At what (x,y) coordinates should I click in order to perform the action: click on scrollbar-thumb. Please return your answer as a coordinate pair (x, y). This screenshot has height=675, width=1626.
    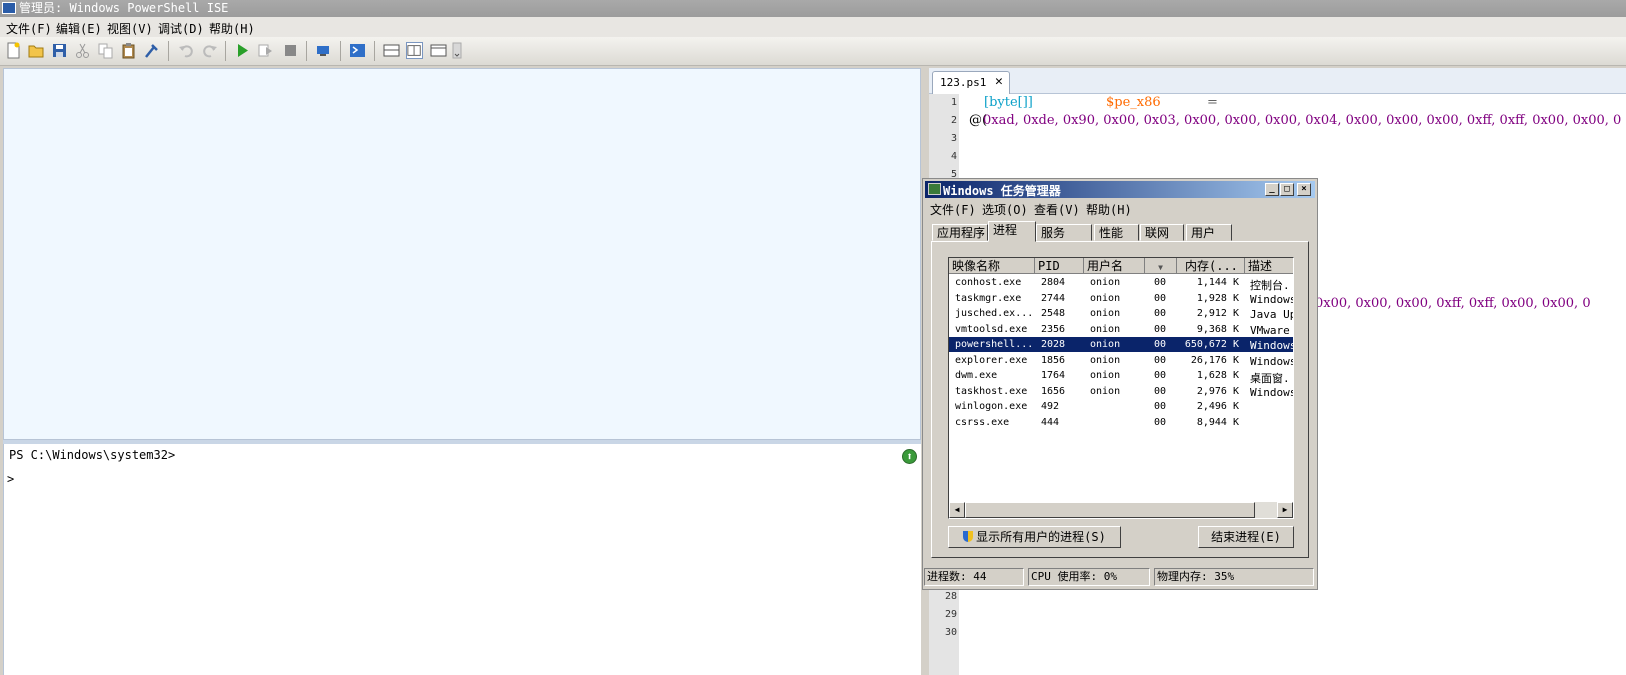
    Looking at the image, I should click on (1110, 510).